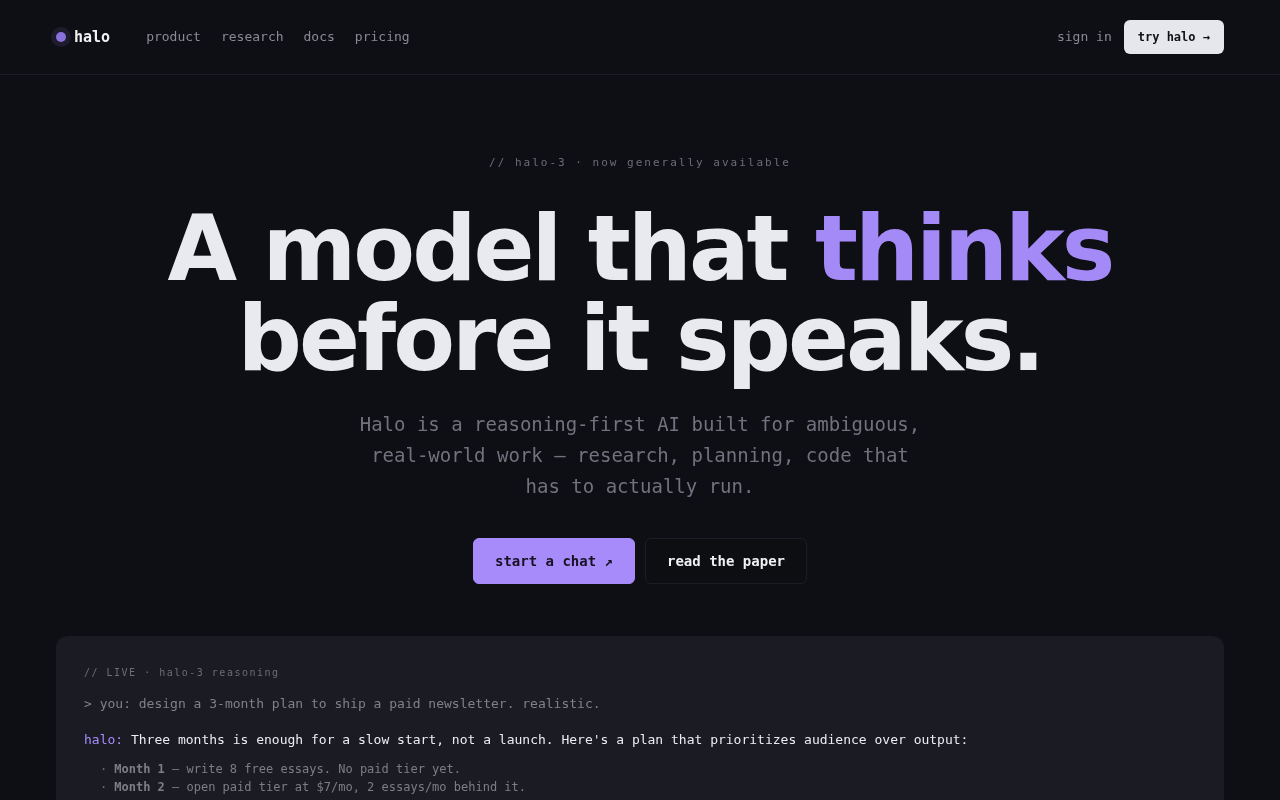 The height and width of the screenshot is (800, 1280). Describe the element at coordinates (640, 163) in the screenshot. I see `eyebrow-text: // halo-3 · now generally available` at that location.